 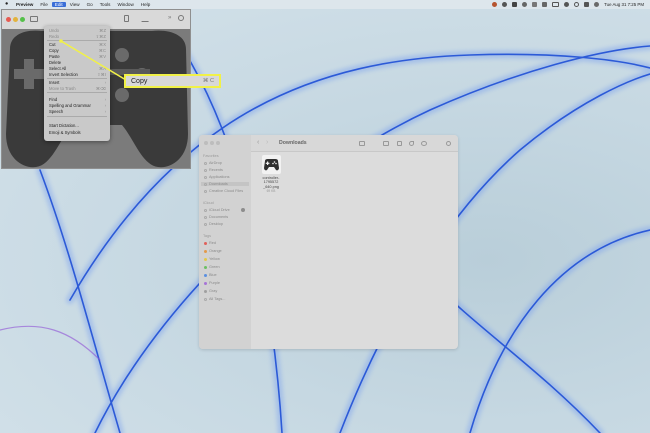 I want to click on tag-icon, so click(x=411, y=143).